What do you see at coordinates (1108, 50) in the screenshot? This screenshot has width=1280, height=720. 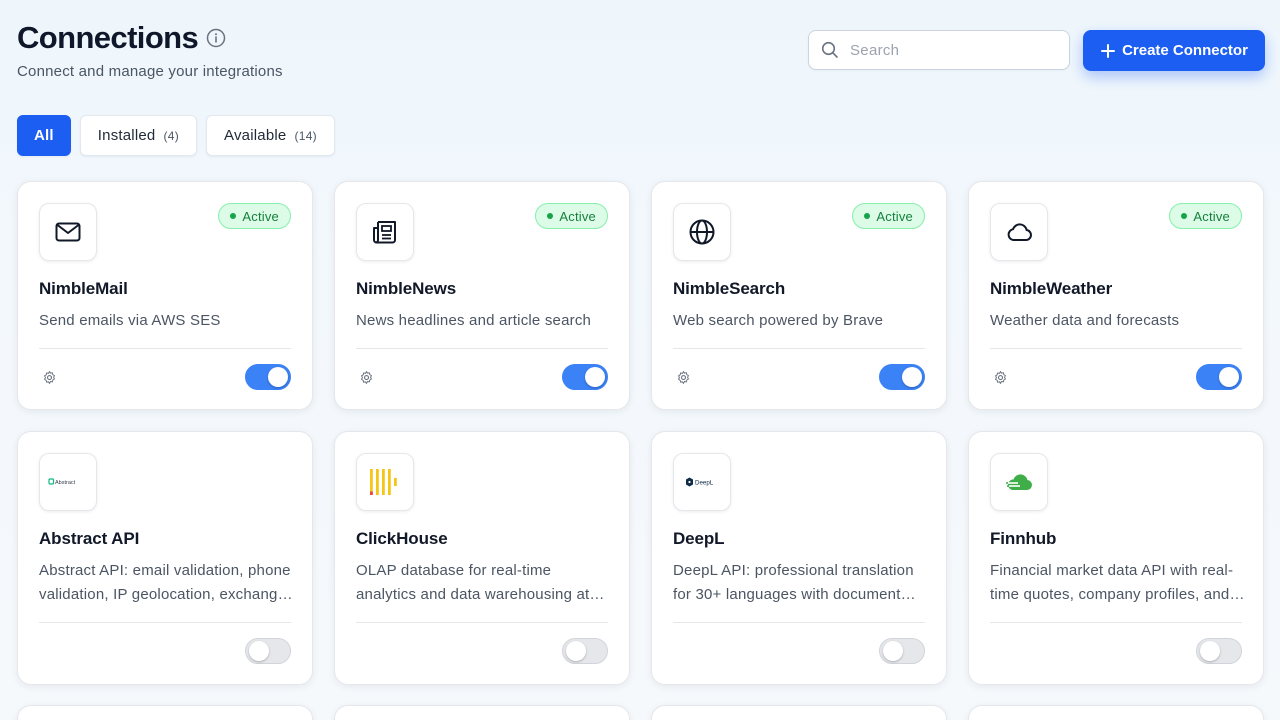 I see `plus-icon` at bounding box center [1108, 50].